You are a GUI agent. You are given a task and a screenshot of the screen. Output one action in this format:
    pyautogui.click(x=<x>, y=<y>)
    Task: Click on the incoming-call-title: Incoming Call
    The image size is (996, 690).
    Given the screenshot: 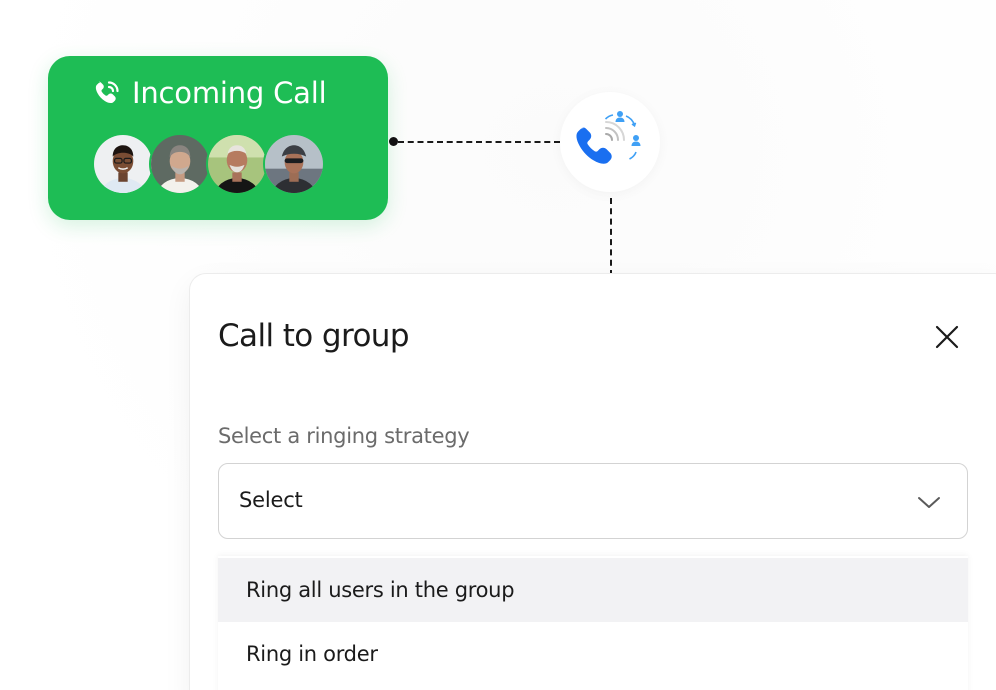 What is the action you would take?
    pyautogui.click(x=229, y=93)
    